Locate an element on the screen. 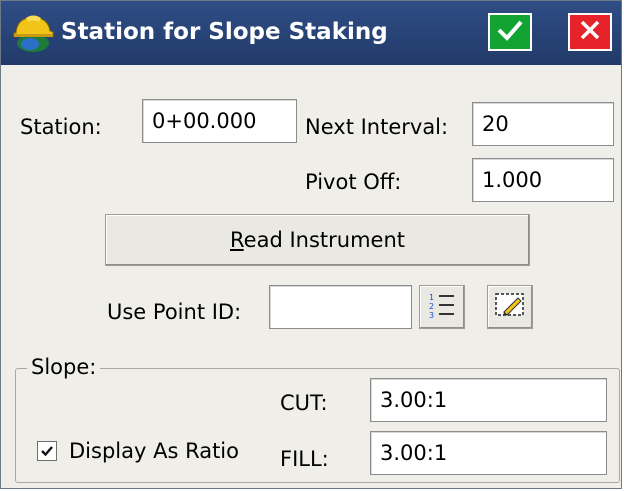 The width and height of the screenshot is (624, 491). numbered-list-icon: 1 2 3 is located at coordinates (442, 307).